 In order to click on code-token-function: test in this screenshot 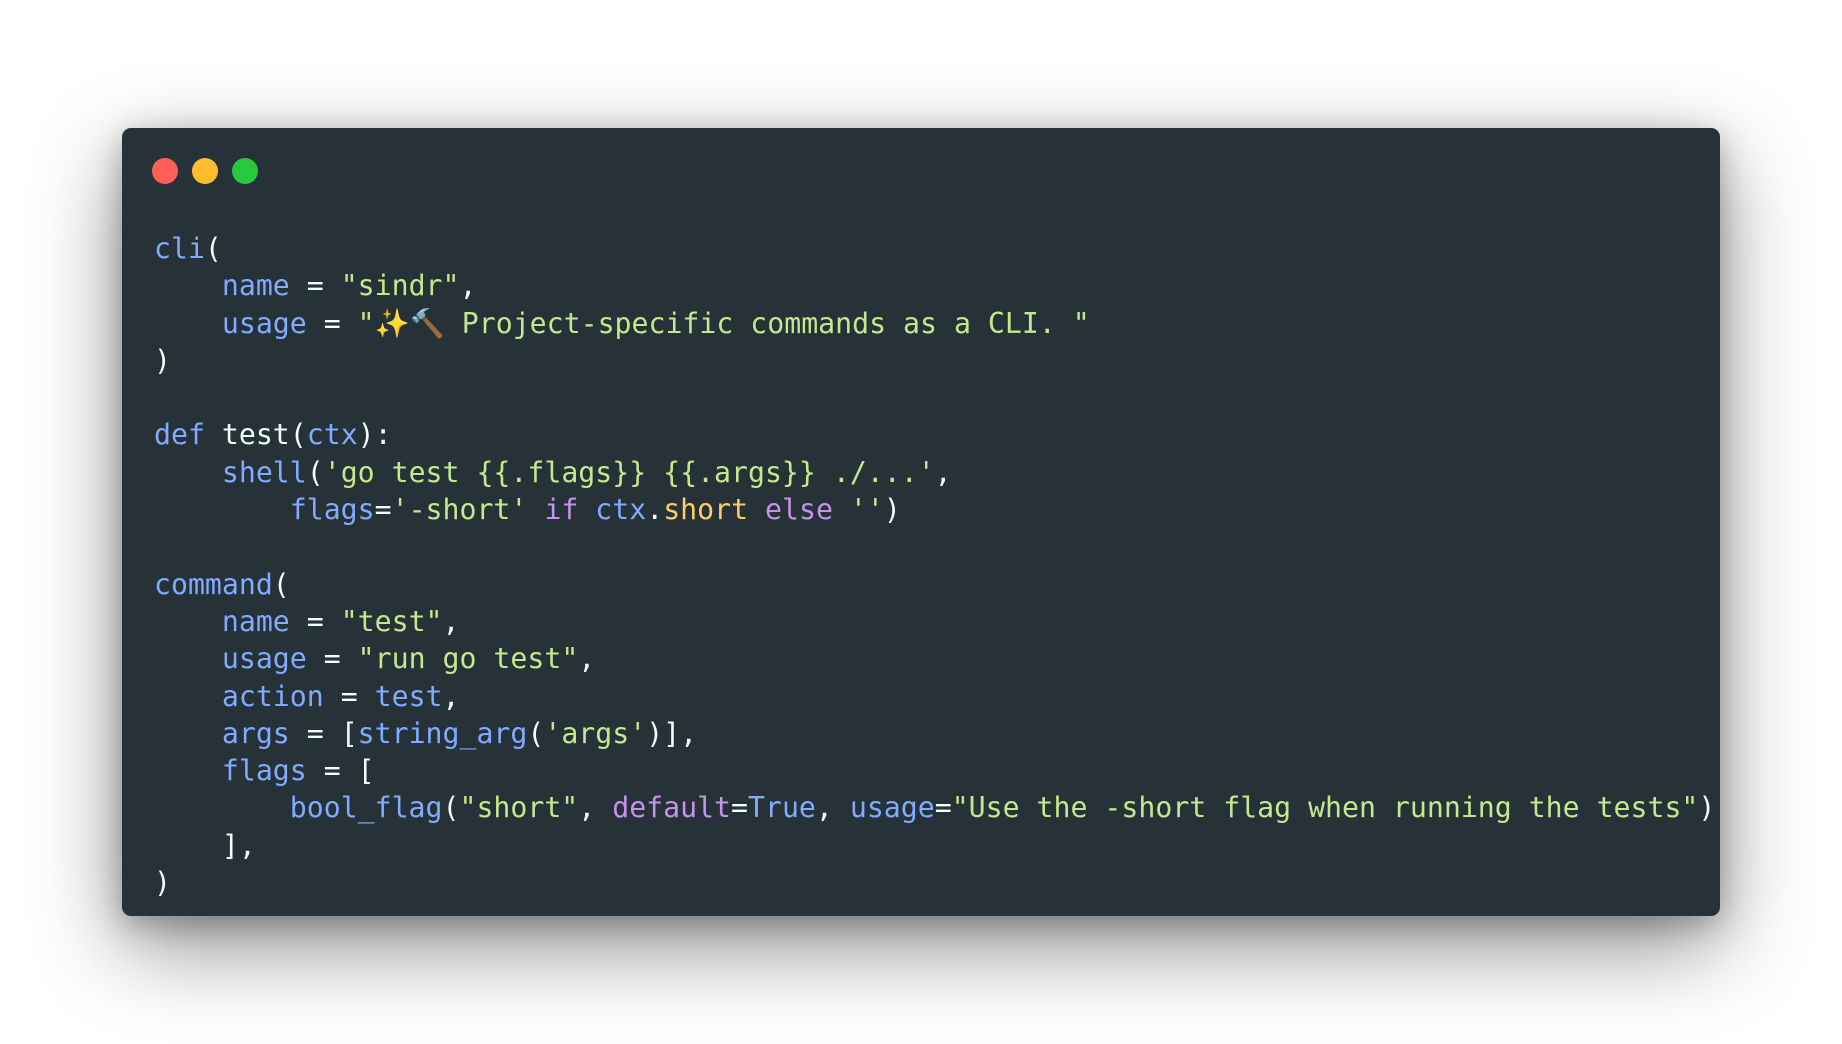, I will do `click(408, 696)`.